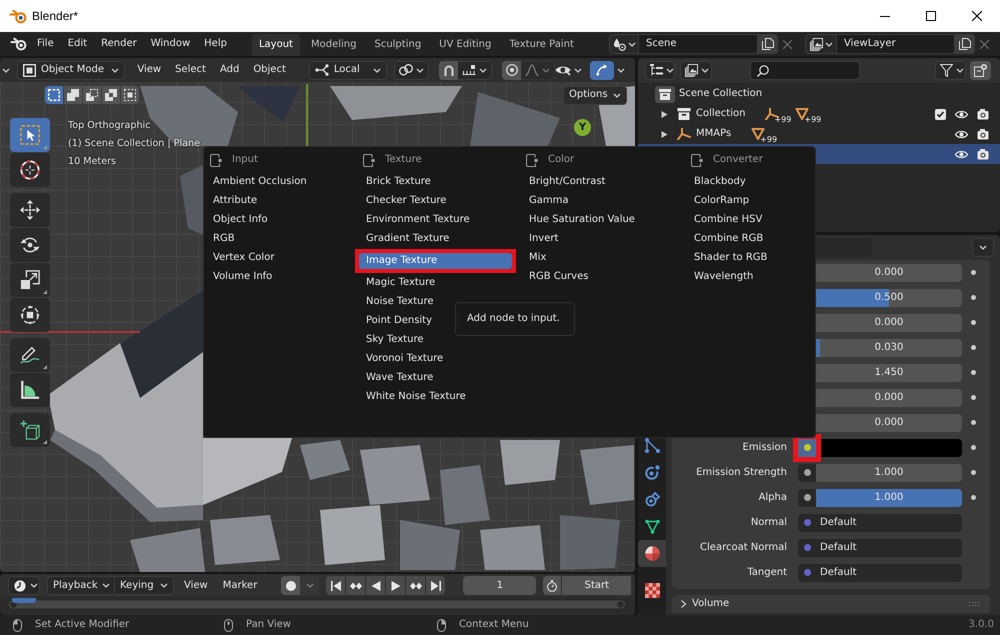  What do you see at coordinates (889, 273) in the screenshot?
I see `number-field: 0.000` at bounding box center [889, 273].